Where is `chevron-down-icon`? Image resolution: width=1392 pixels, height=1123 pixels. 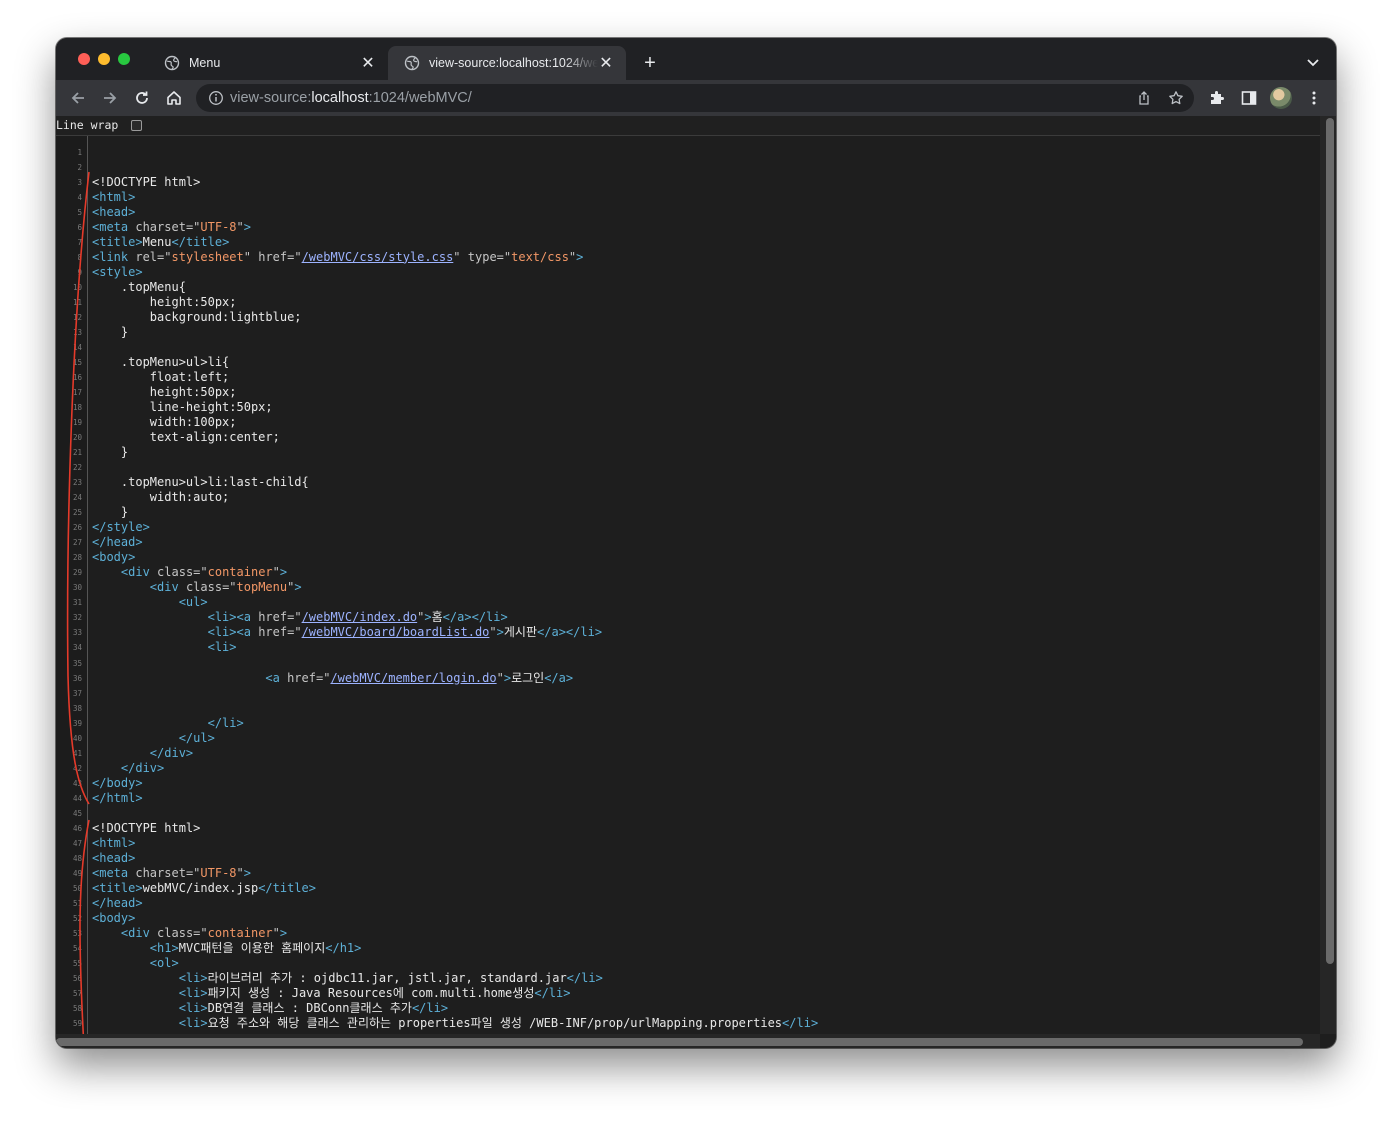
chevron-down-icon is located at coordinates (1313, 62).